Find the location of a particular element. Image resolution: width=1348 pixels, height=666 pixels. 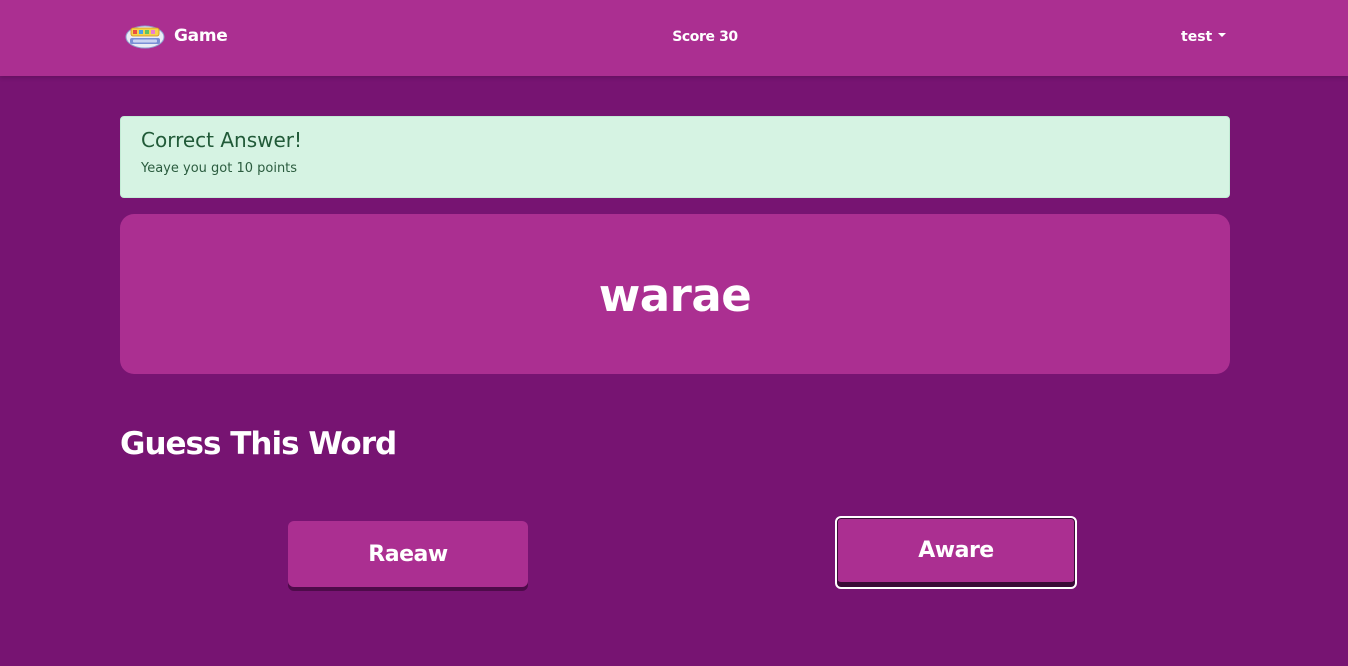

user-dropdown: test is located at coordinates (1204, 37).